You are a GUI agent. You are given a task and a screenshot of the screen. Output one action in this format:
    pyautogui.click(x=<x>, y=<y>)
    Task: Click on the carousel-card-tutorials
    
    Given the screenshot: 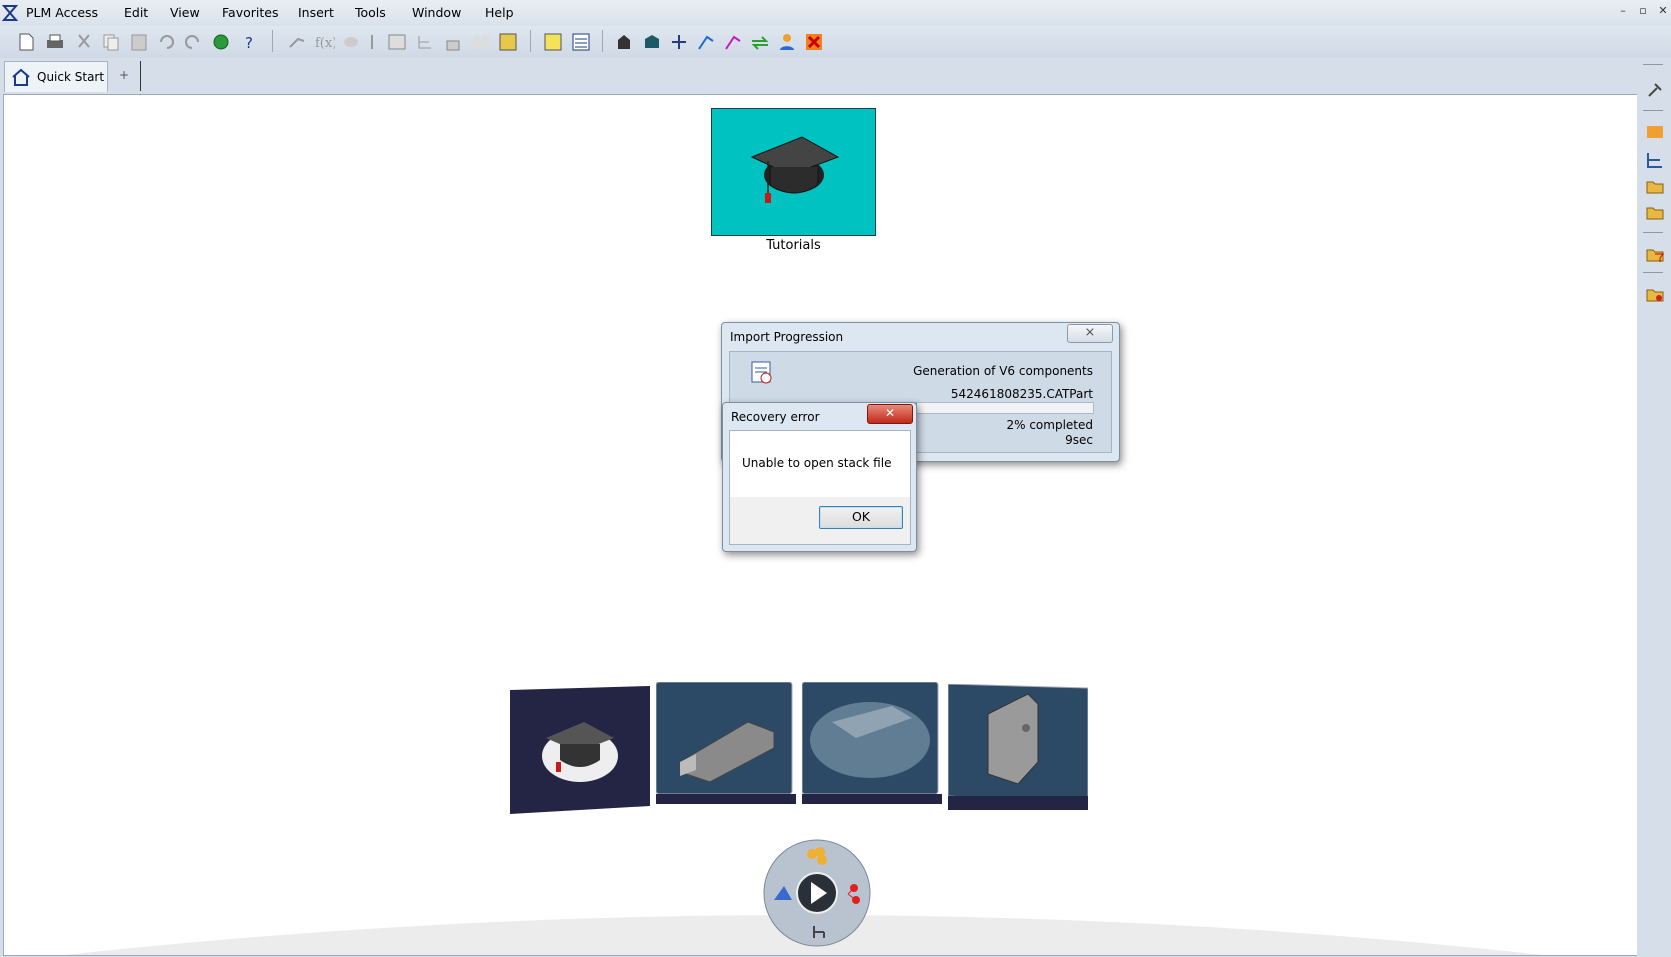 What is the action you would take?
    pyautogui.click(x=580, y=750)
    